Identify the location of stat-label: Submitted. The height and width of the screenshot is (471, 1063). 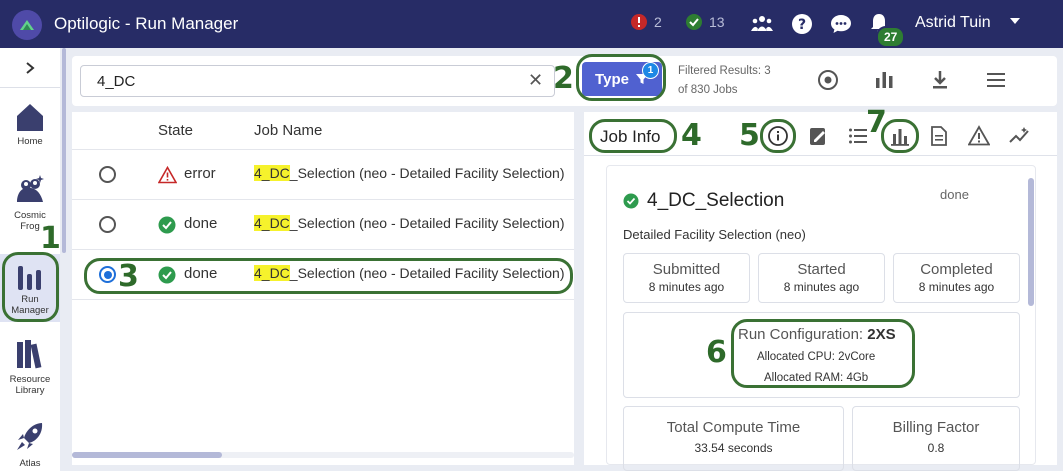
(686, 269).